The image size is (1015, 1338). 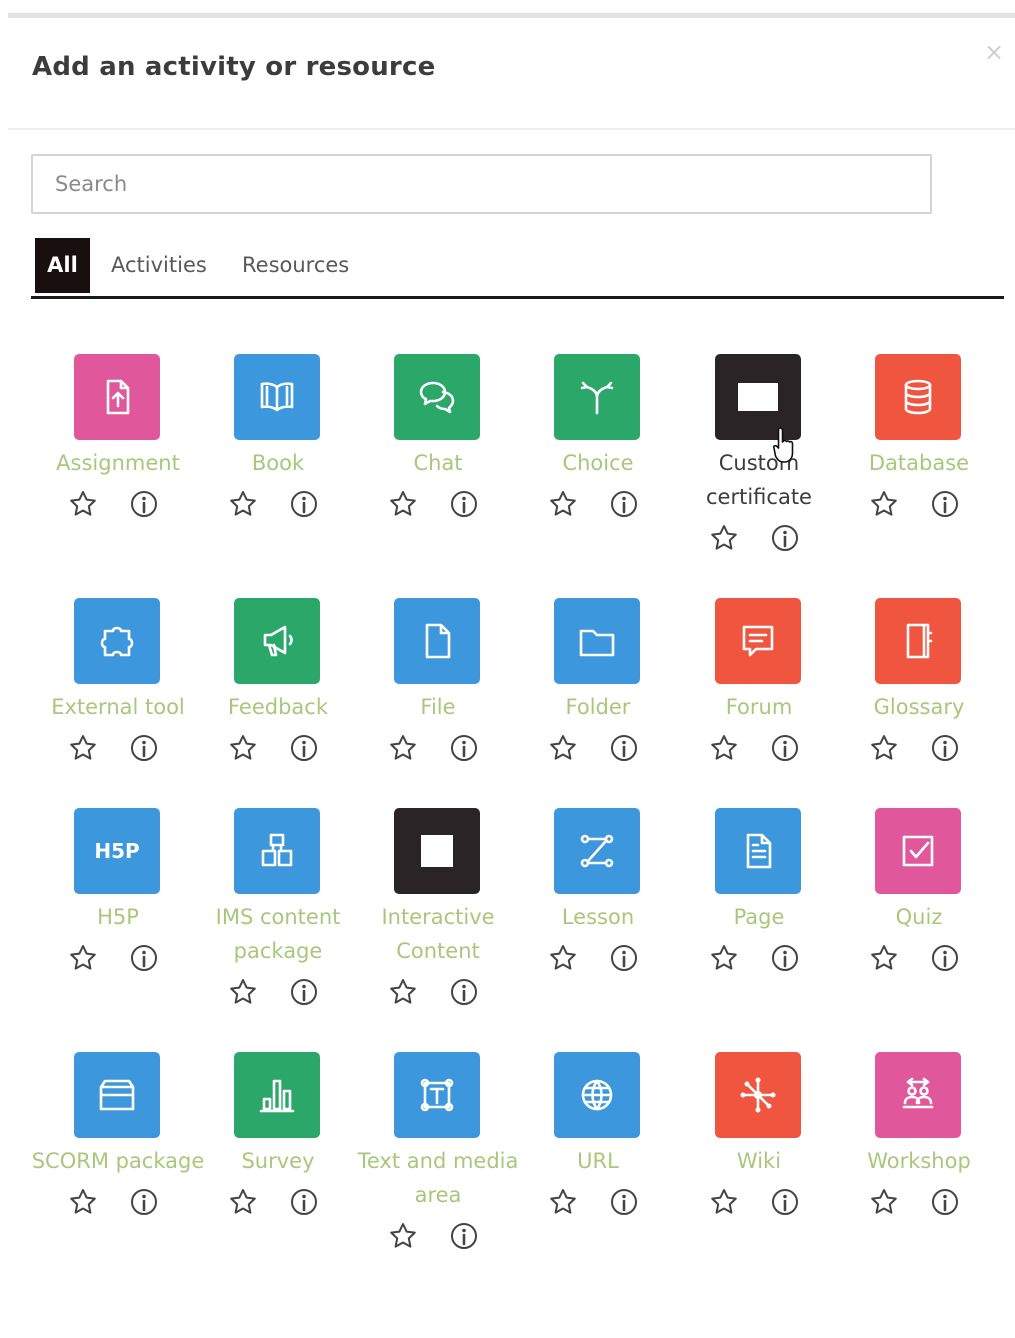 I want to click on activity-label: Glossary, so click(x=919, y=707).